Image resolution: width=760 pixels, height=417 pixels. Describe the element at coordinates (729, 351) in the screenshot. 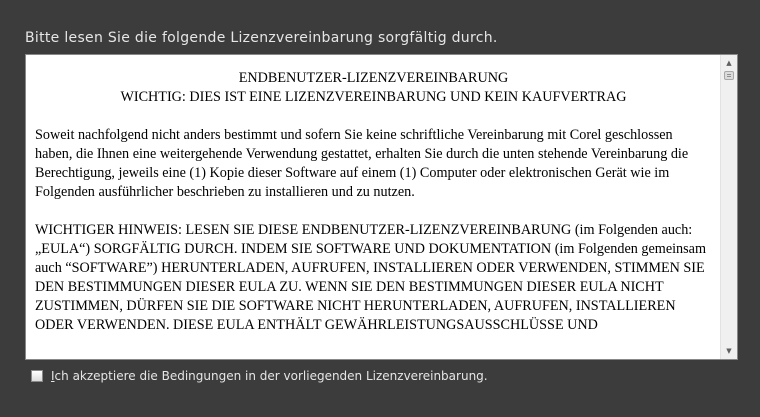

I see `scroll-down-arrow-icon: ▼` at that location.